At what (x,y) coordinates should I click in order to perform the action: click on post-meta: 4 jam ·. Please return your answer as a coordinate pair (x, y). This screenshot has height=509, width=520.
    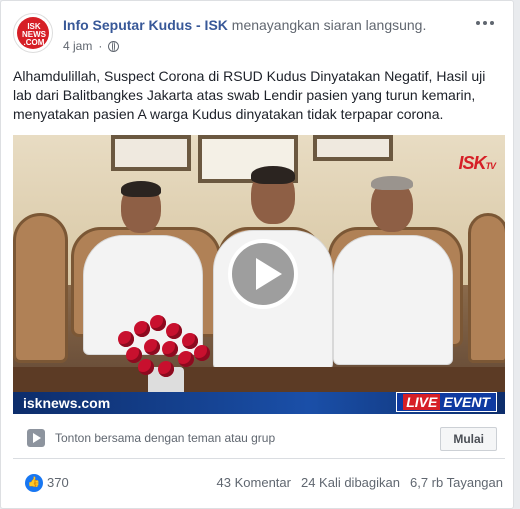
    Looking at the image, I should click on (91, 46).